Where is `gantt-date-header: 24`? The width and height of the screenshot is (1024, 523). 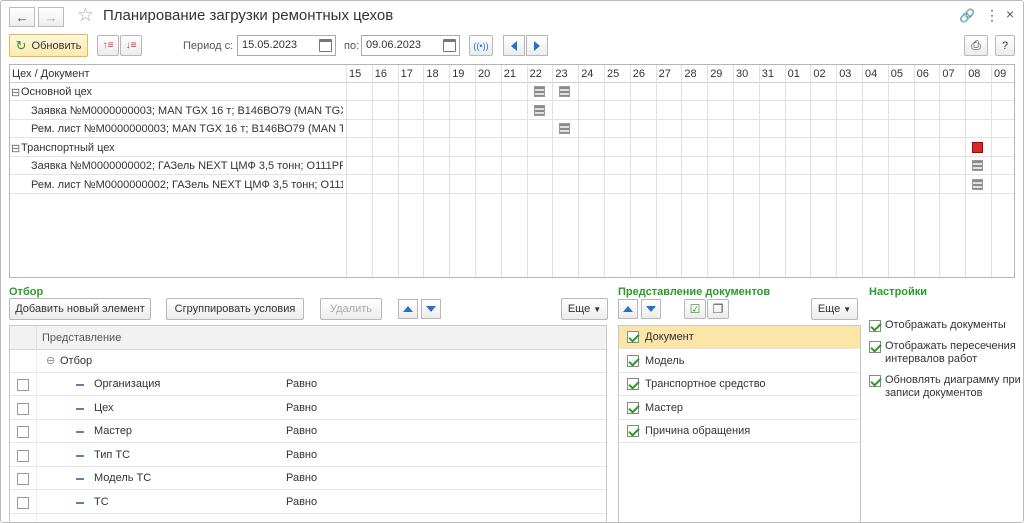
gantt-date-header: 24 is located at coordinates (587, 74).